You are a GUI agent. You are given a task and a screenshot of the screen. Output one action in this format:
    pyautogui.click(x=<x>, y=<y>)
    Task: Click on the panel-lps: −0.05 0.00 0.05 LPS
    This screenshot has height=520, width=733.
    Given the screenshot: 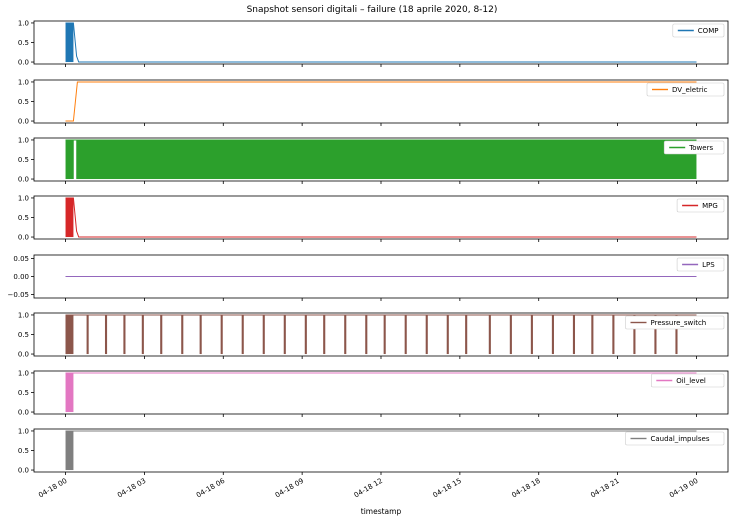 What is the action you would take?
    pyautogui.click(x=368, y=276)
    